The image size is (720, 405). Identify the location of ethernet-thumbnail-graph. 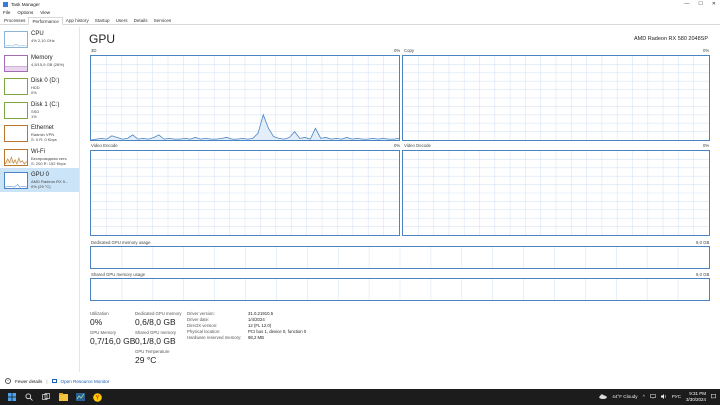
(16, 133).